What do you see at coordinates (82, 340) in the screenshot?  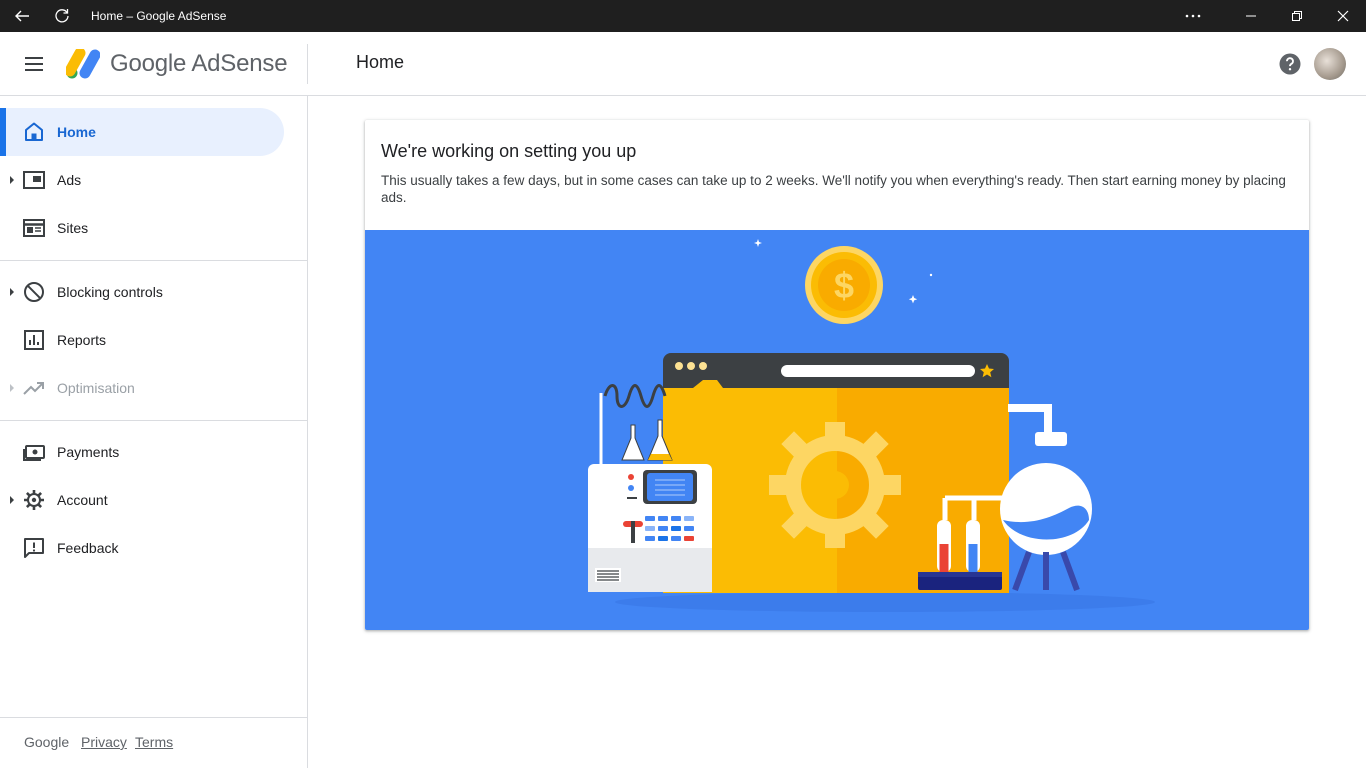 I see `sidebar-item-label: Reports` at bounding box center [82, 340].